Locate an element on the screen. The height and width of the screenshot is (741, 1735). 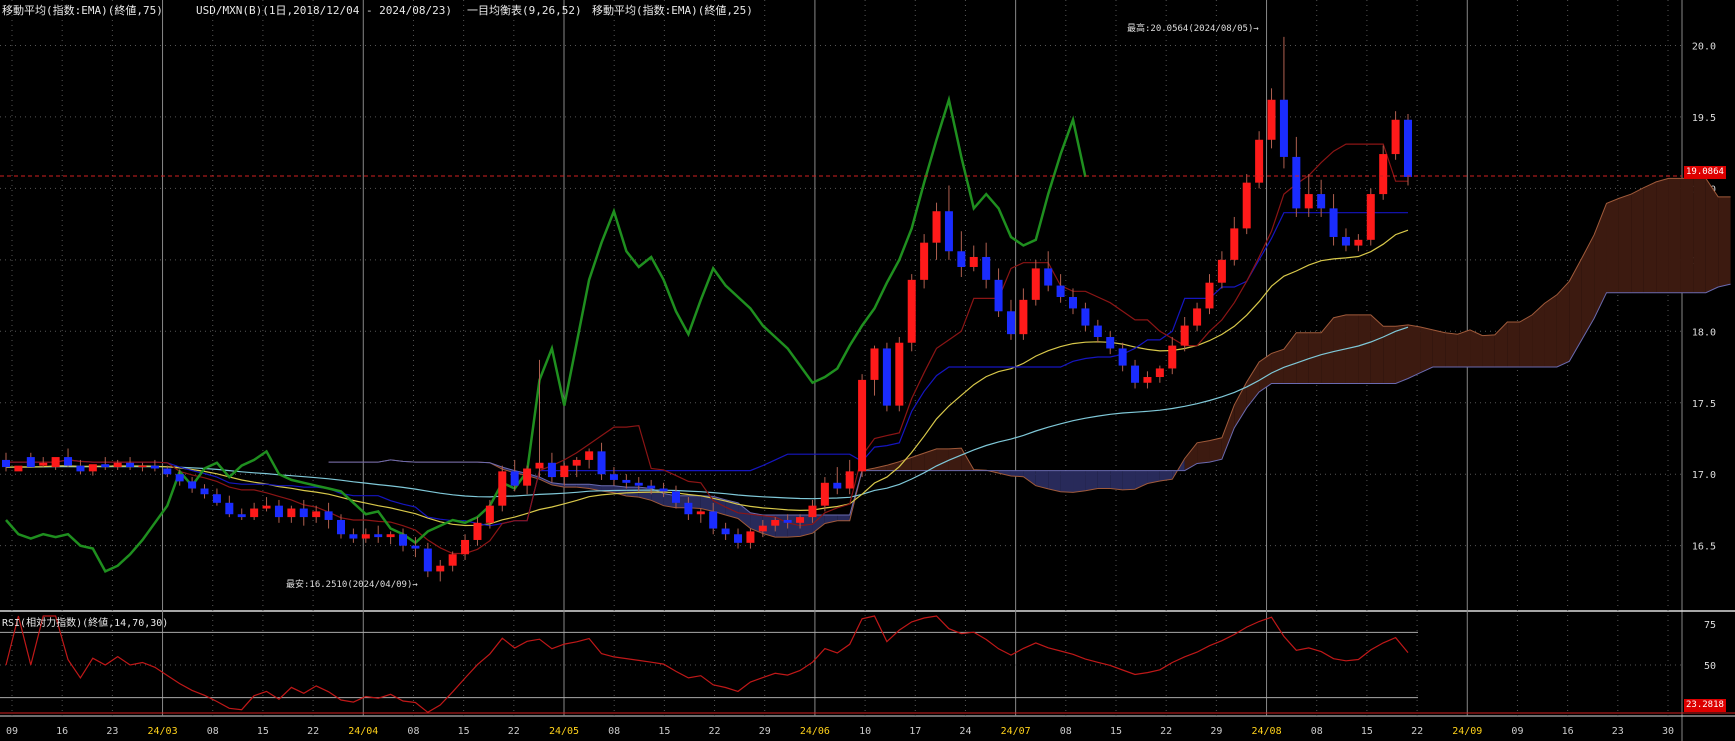
y-tick-label: 16.5 is located at coordinates (1704, 547).